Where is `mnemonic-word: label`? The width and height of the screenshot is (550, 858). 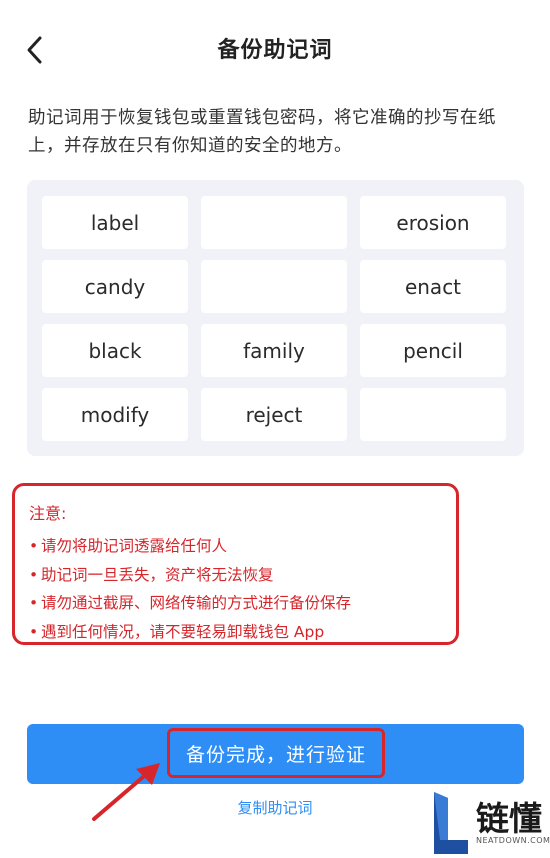
mnemonic-word: label is located at coordinates (115, 222).